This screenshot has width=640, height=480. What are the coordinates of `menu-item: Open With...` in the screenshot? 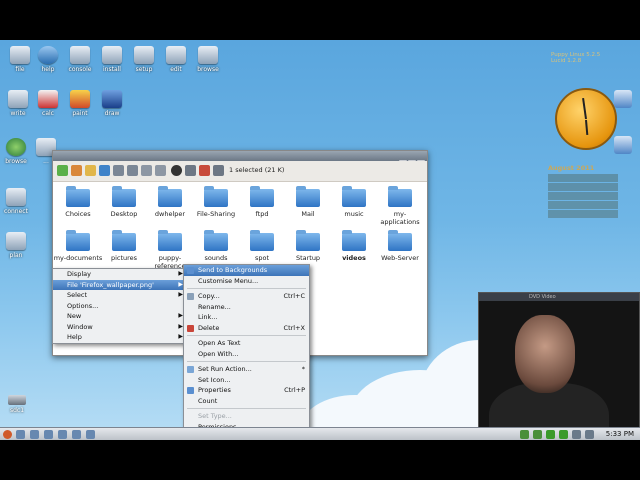 It's located at (246, 354).